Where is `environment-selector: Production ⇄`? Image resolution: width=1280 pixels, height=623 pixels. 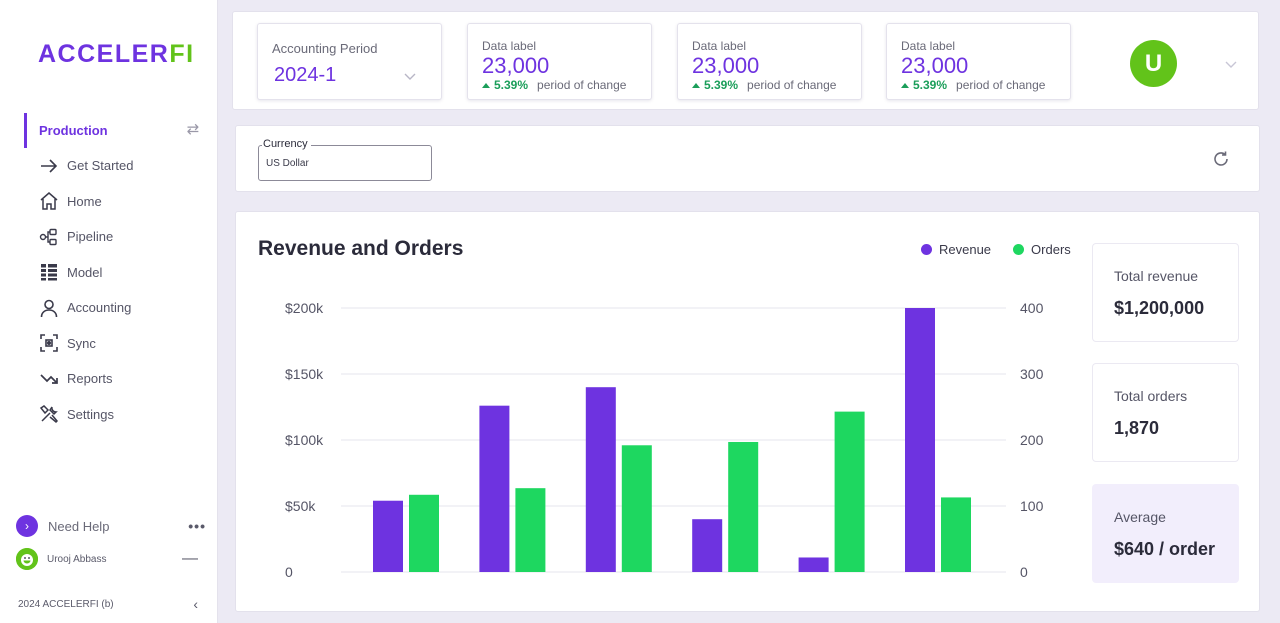
environment-selector: Production ⇄ is located at coordinates (114, 130).